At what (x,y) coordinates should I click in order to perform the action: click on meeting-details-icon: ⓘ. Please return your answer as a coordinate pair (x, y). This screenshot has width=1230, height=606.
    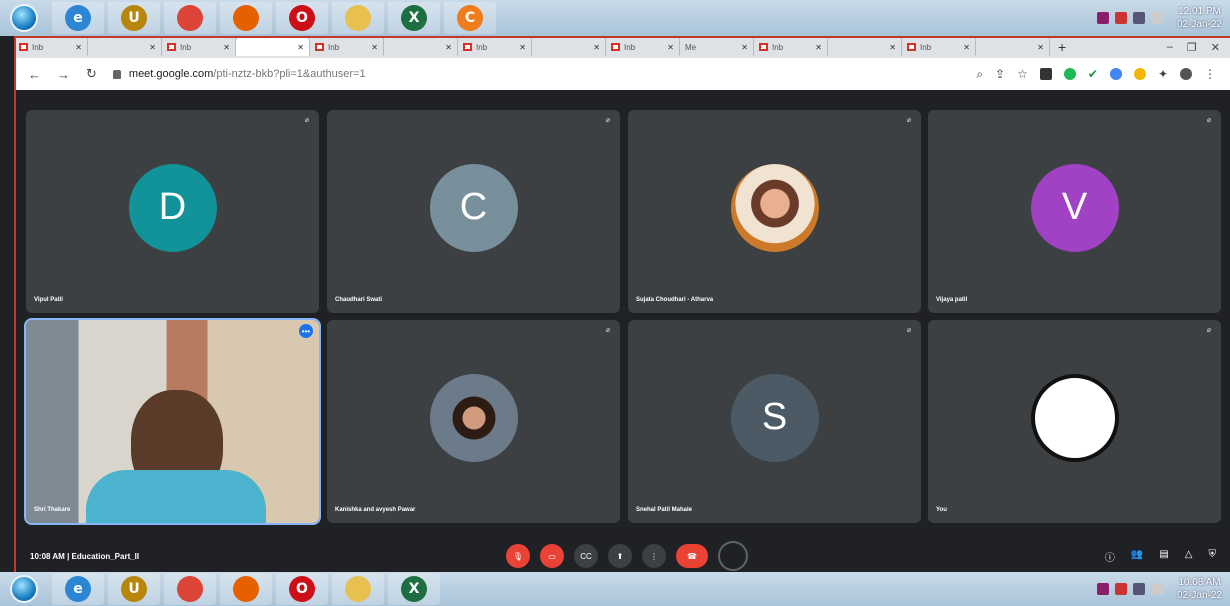
    Looking at the image, I should click on (1110, 556).